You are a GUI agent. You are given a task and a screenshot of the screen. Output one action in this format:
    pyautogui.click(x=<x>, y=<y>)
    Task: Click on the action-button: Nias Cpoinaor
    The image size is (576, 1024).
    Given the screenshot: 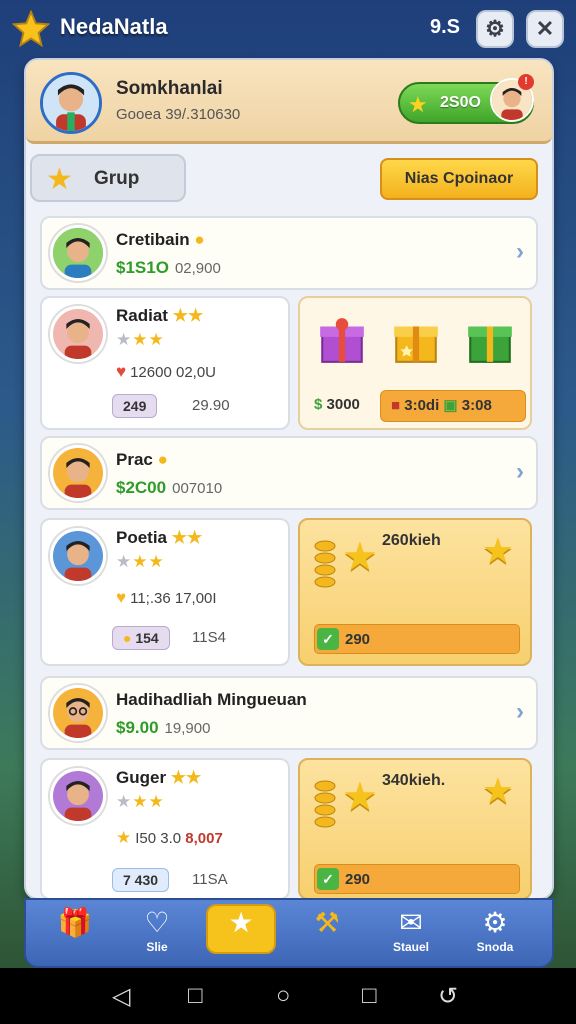 What is the action you would take?
    pyautogui.click(x=459, y=179)
    